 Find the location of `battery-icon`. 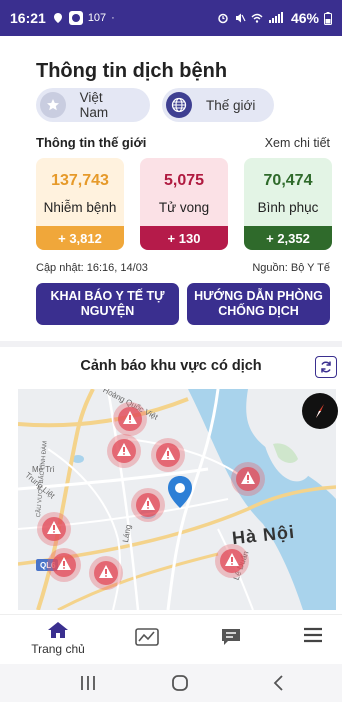

battery-icon is located at coordinates (328, 18).